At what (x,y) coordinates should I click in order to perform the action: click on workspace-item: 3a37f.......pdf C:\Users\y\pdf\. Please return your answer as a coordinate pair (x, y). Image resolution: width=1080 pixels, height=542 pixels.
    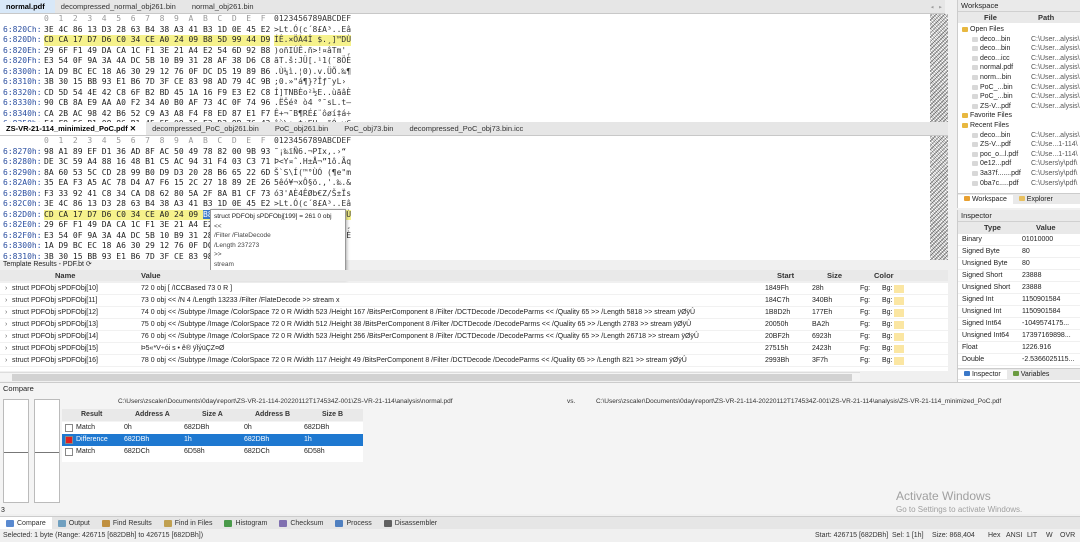
    Looking at the image, I should click on (1019, 174).